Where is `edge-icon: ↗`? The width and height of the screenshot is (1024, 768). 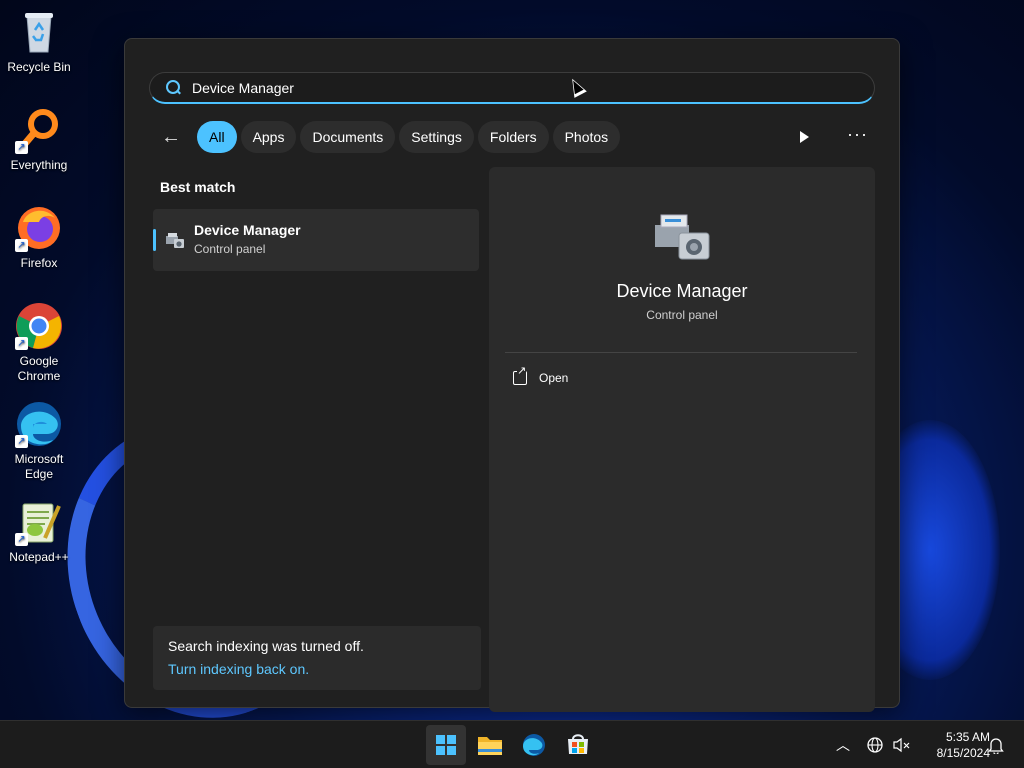
edge-icon: ↗ is located at coordinates (39, 424).